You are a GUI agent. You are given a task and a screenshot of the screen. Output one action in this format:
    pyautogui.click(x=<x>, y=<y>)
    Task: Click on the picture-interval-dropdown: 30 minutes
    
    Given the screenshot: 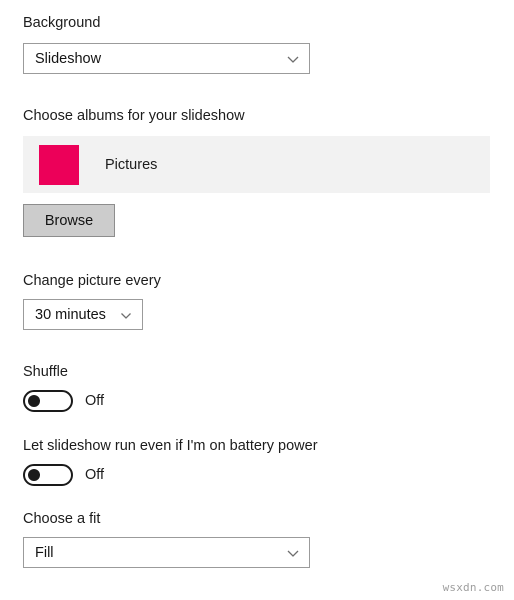 What is the action you would take?
    pyautogui.click(x=83, y=314)
    